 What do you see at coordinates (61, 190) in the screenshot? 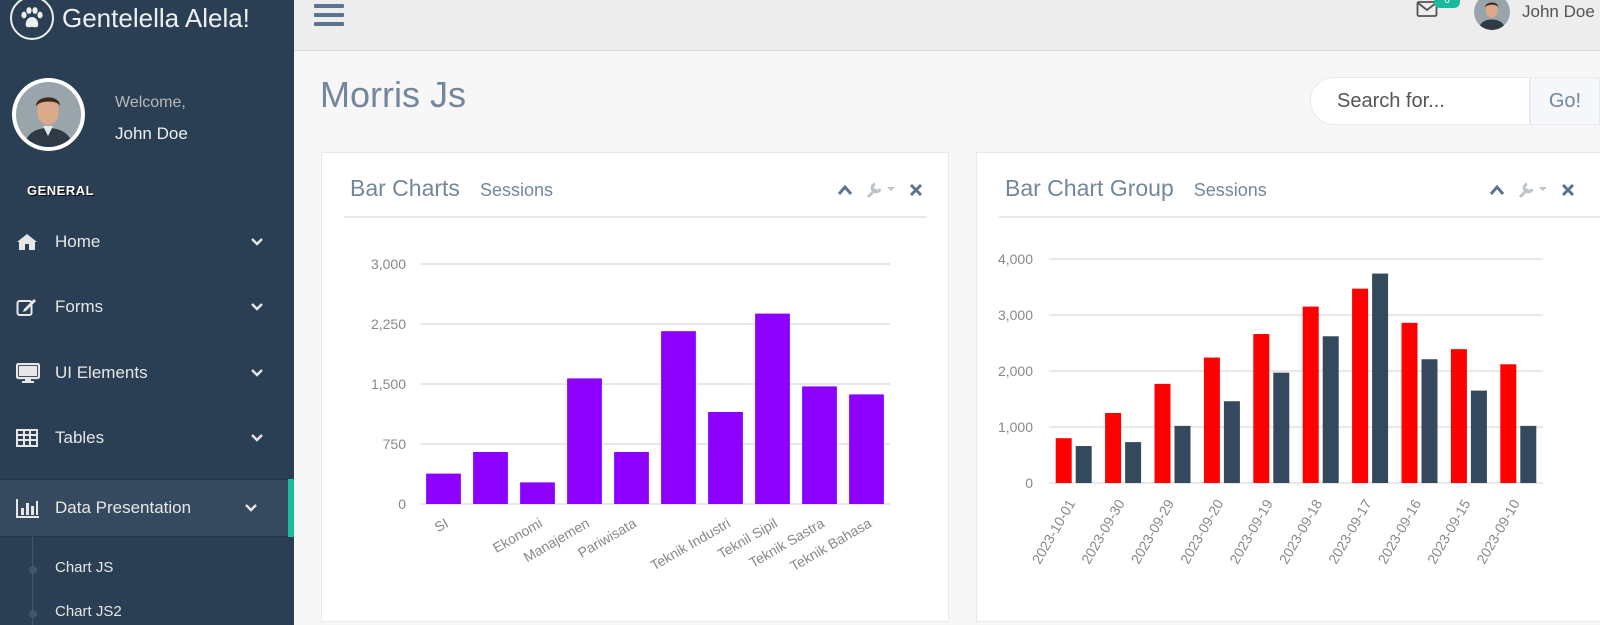
I see `section-title: GENERAL` at bounding box center [61, 190].